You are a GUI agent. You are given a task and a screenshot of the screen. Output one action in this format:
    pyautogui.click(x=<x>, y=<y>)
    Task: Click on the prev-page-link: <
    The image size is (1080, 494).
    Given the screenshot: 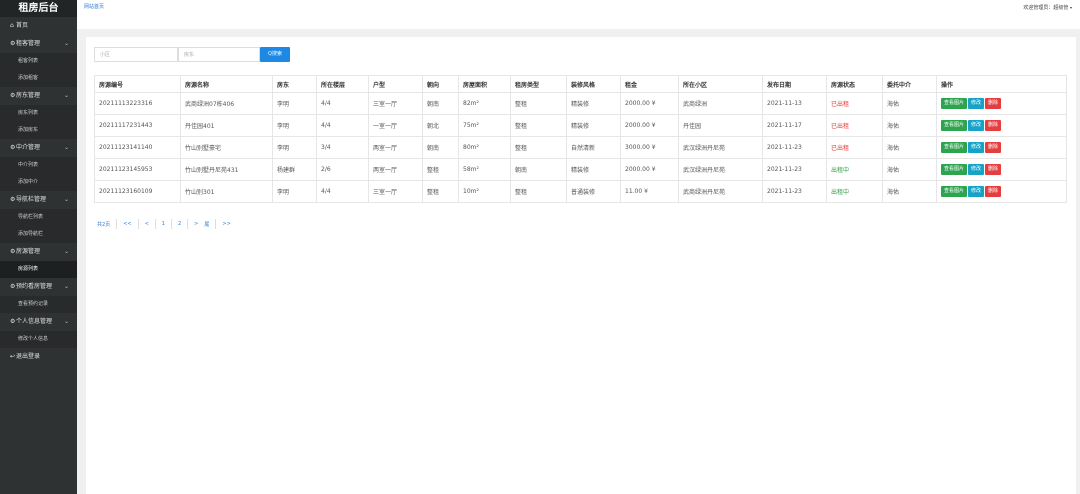 What is the action you would take?
    pyautogui.click(x=147, y=224)
    